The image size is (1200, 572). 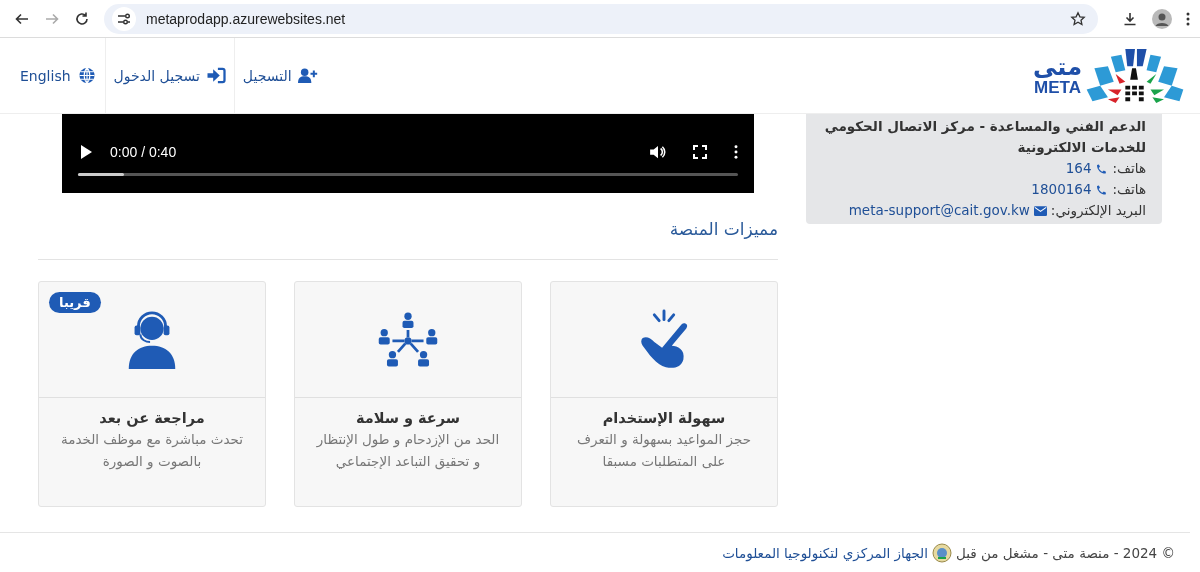 I want to click on feature-description: الحد من الإزدحام و طول الإنتظار و تحقيق التباعد الإجتماعي, so click(x=408, y=451).